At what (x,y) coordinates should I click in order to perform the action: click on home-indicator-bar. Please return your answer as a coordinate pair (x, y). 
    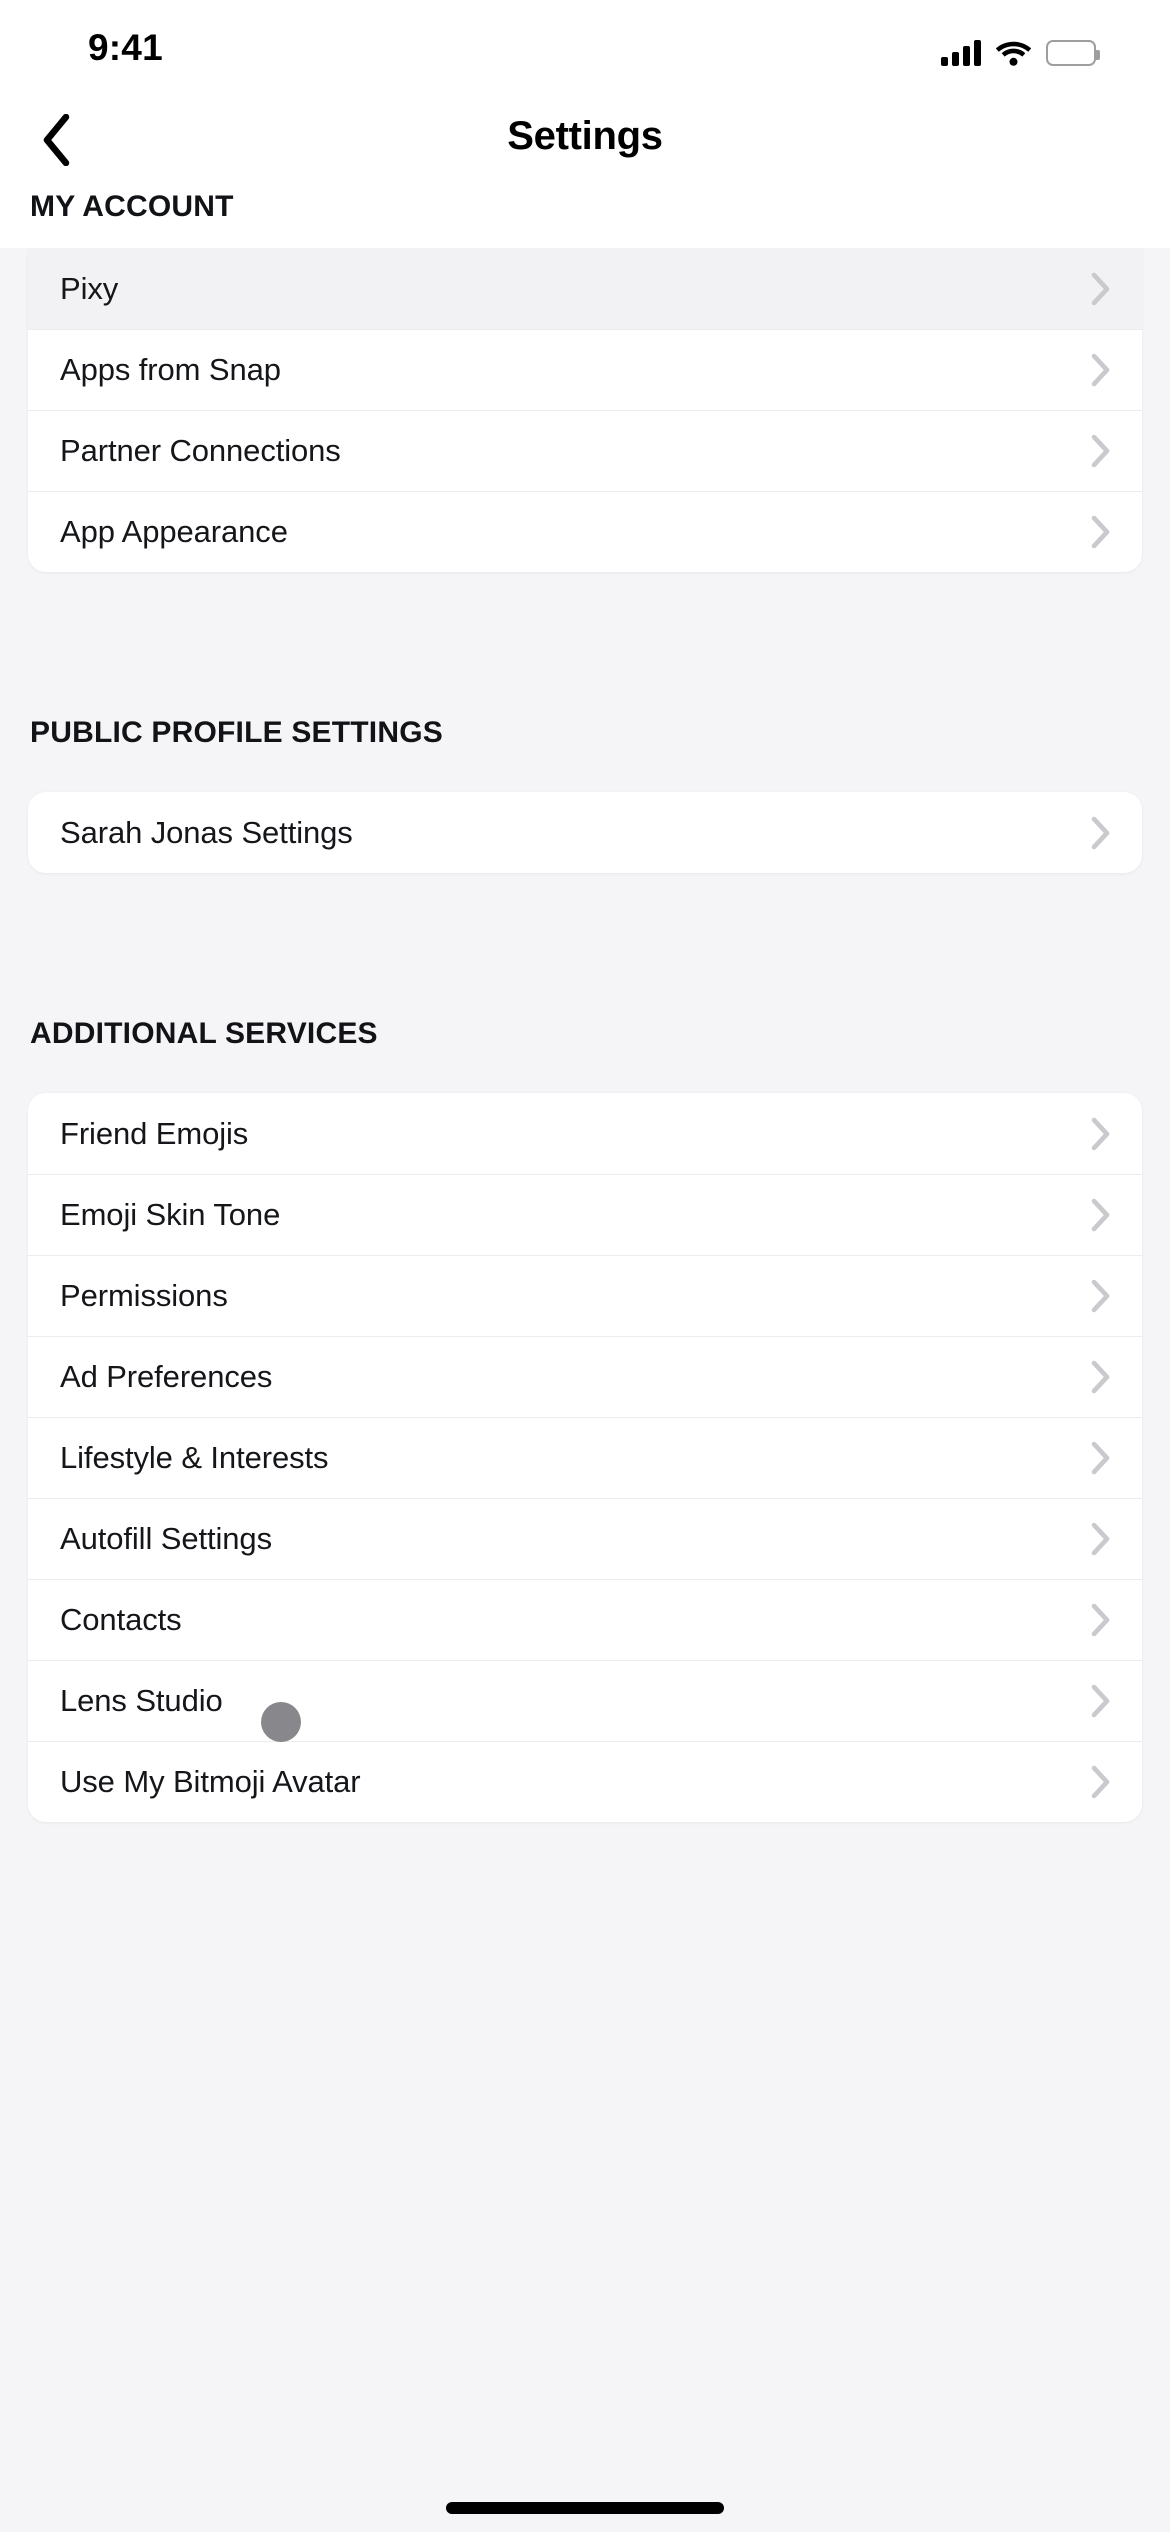
    Looking at the image, I should click on (585, 2508).